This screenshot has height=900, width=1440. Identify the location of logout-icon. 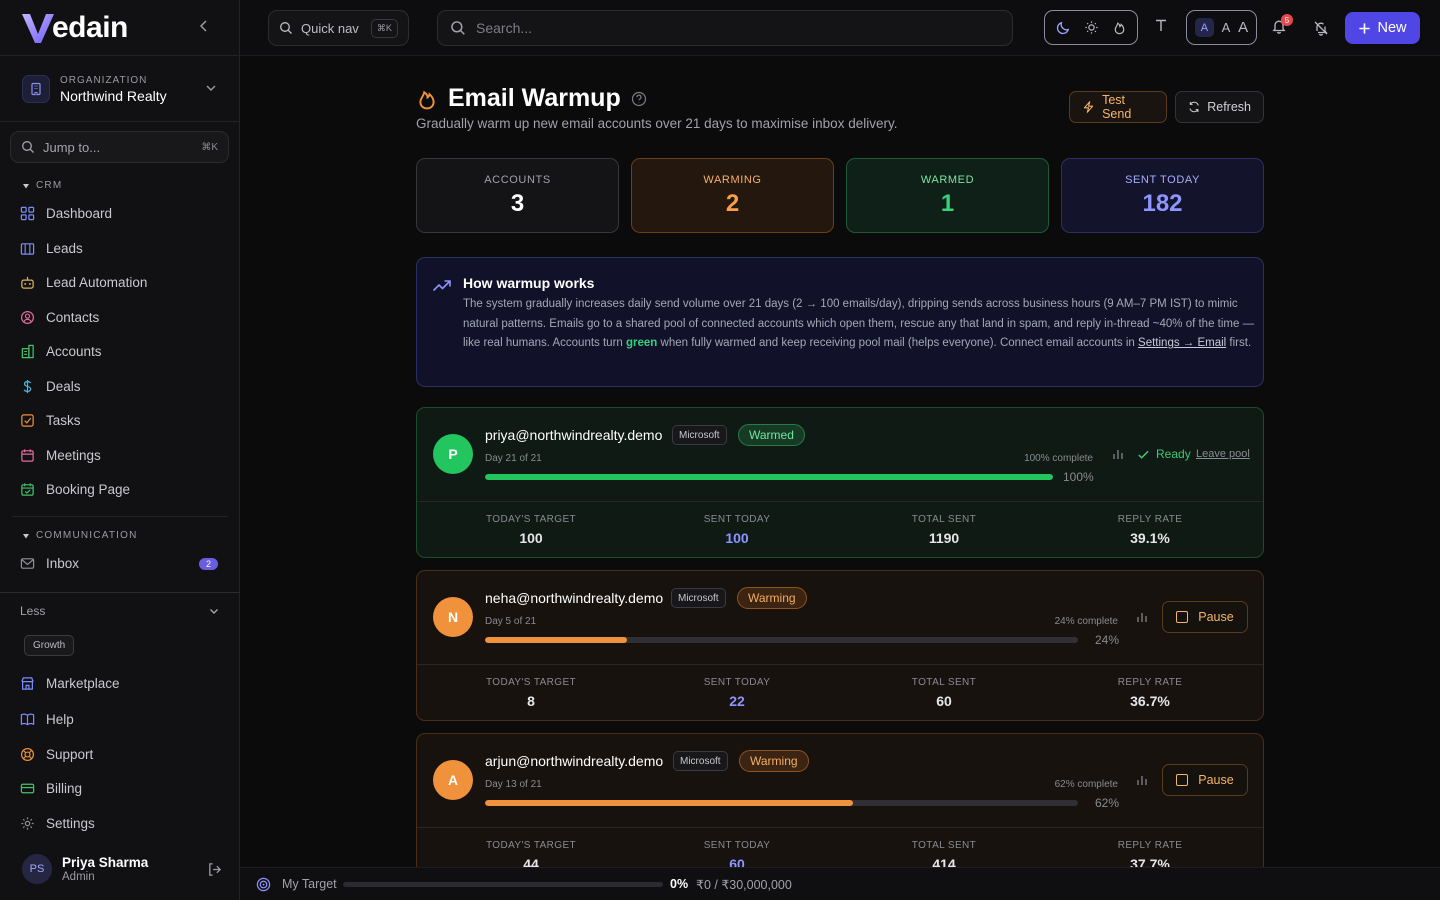
(214, 869).